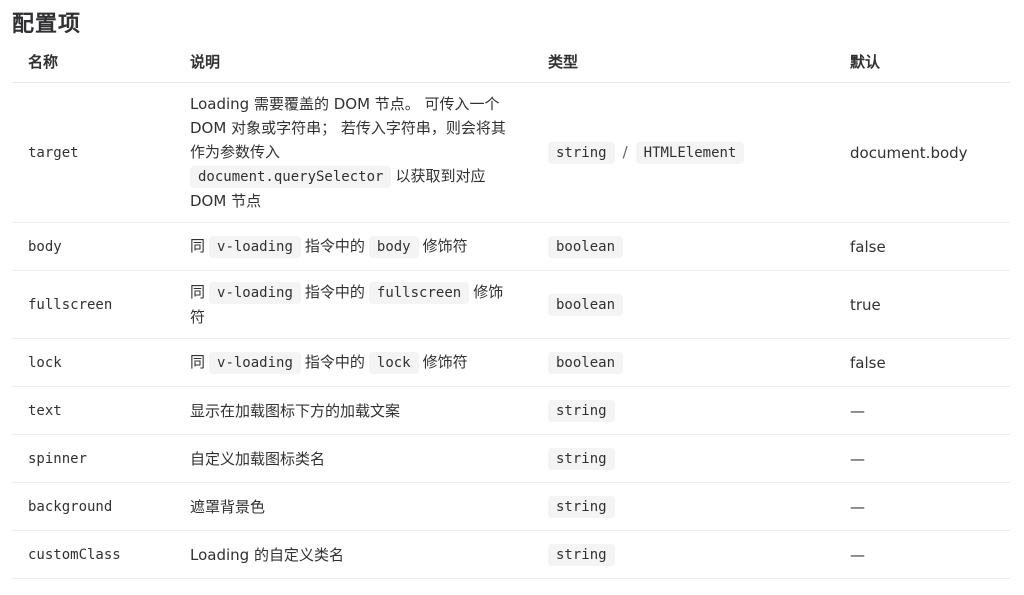  What do you see at coordinates (683, 61) in the screenshot?
I see `header-type: 类型` at bounding box center [683, 61].